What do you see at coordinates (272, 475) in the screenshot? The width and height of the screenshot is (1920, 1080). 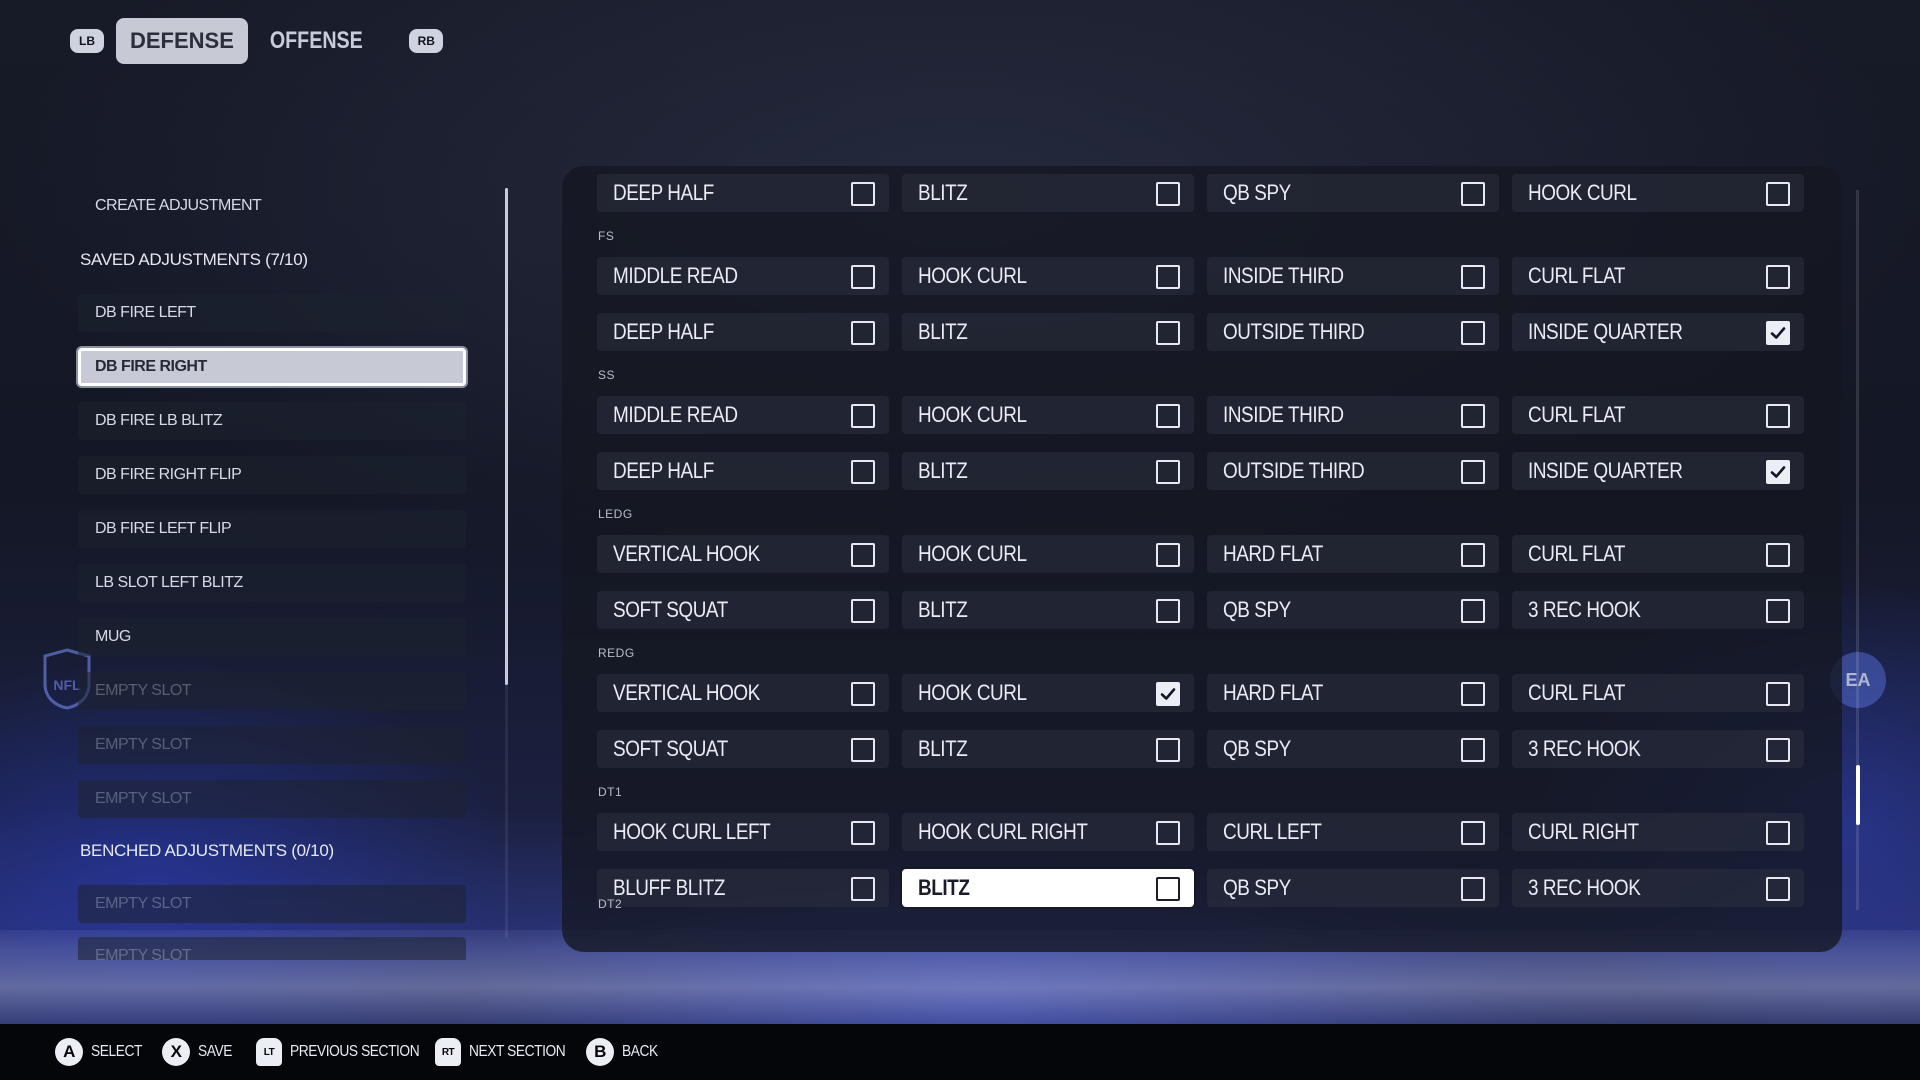 I see `adjustment-db-fire-right-flip: DB FIRE RIGHT FLIP` at bounding box center [272, 475].